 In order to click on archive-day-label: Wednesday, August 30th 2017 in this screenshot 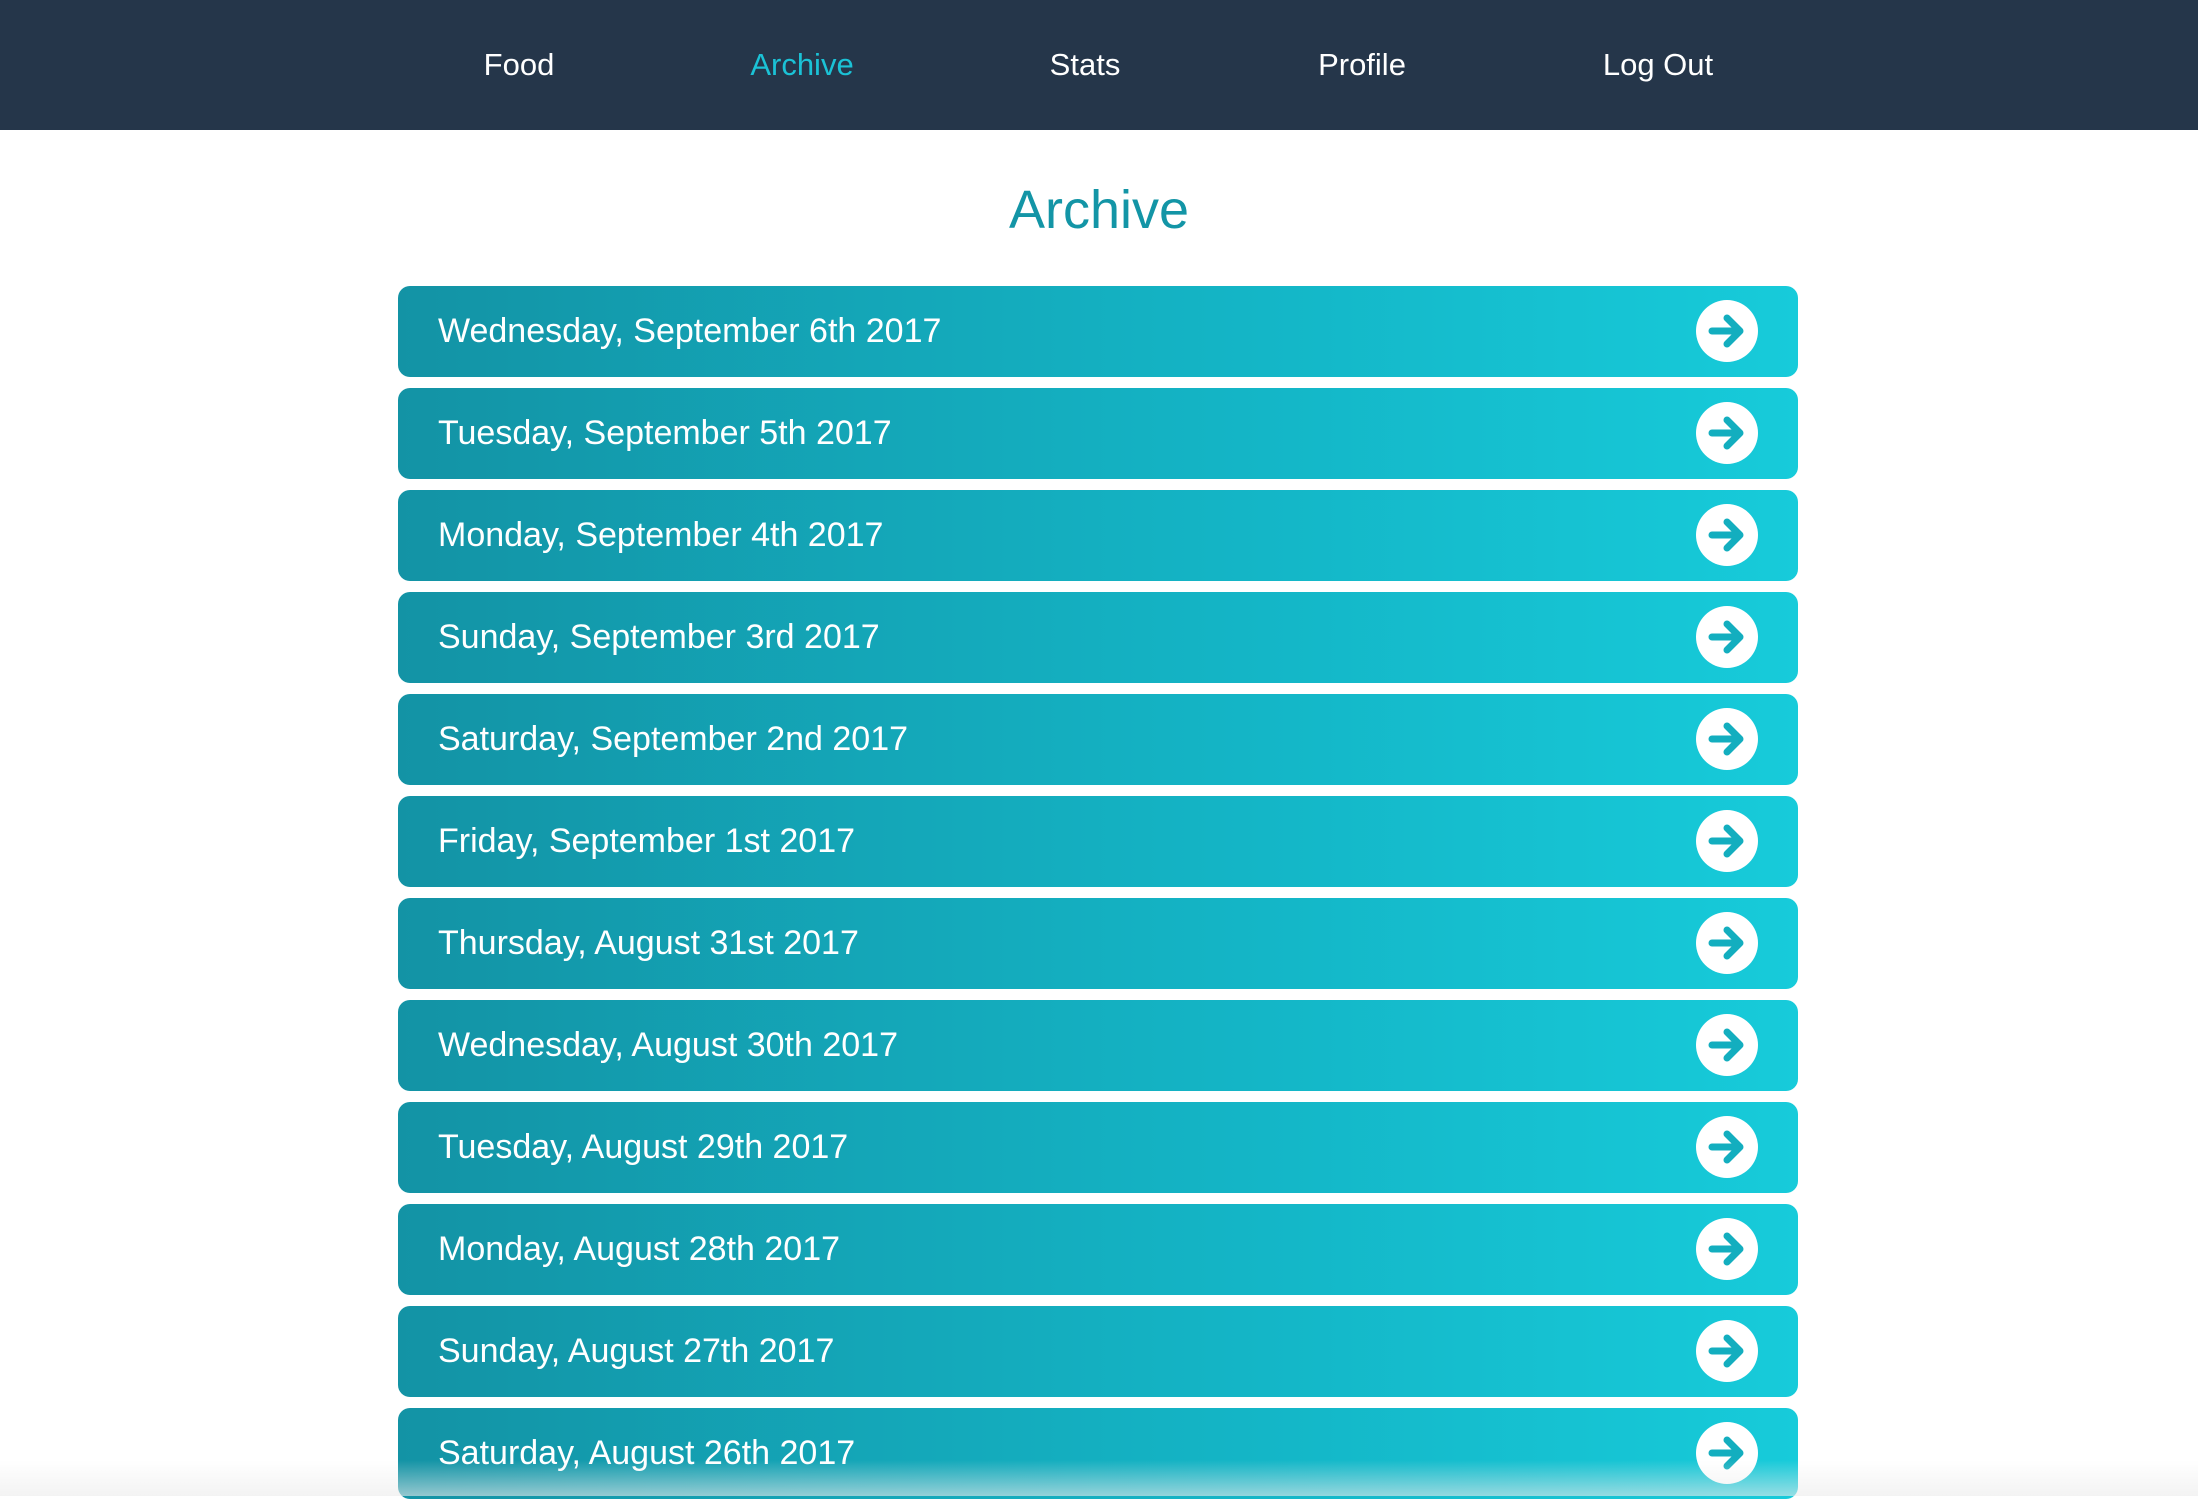, I will do `click(668, 1045)`.